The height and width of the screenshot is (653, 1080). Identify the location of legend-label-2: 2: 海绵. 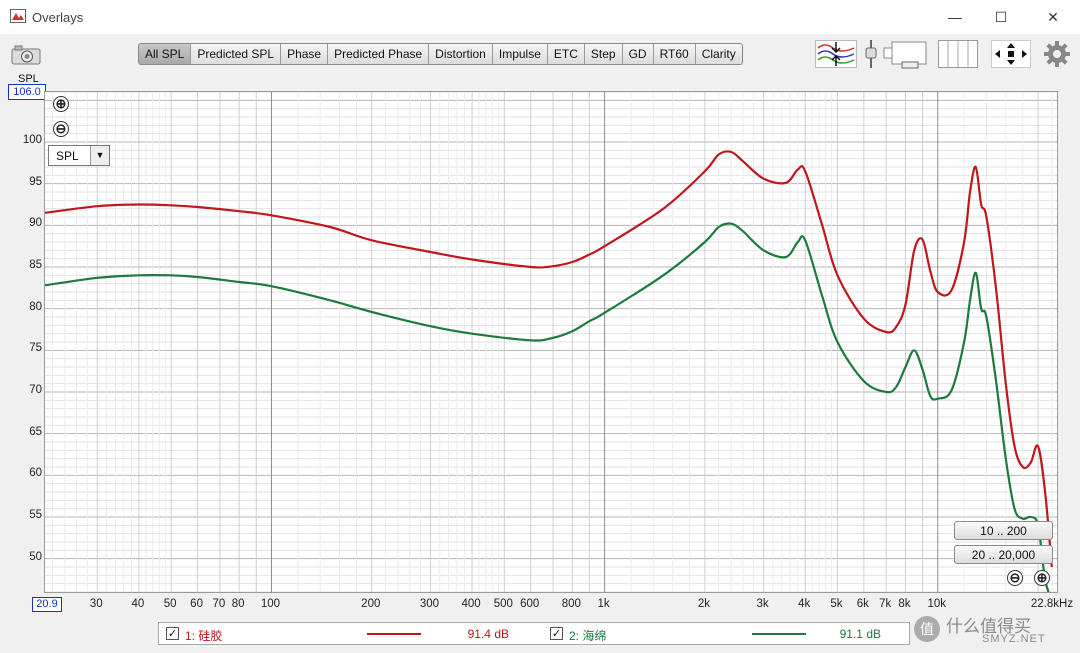
(588, 636).